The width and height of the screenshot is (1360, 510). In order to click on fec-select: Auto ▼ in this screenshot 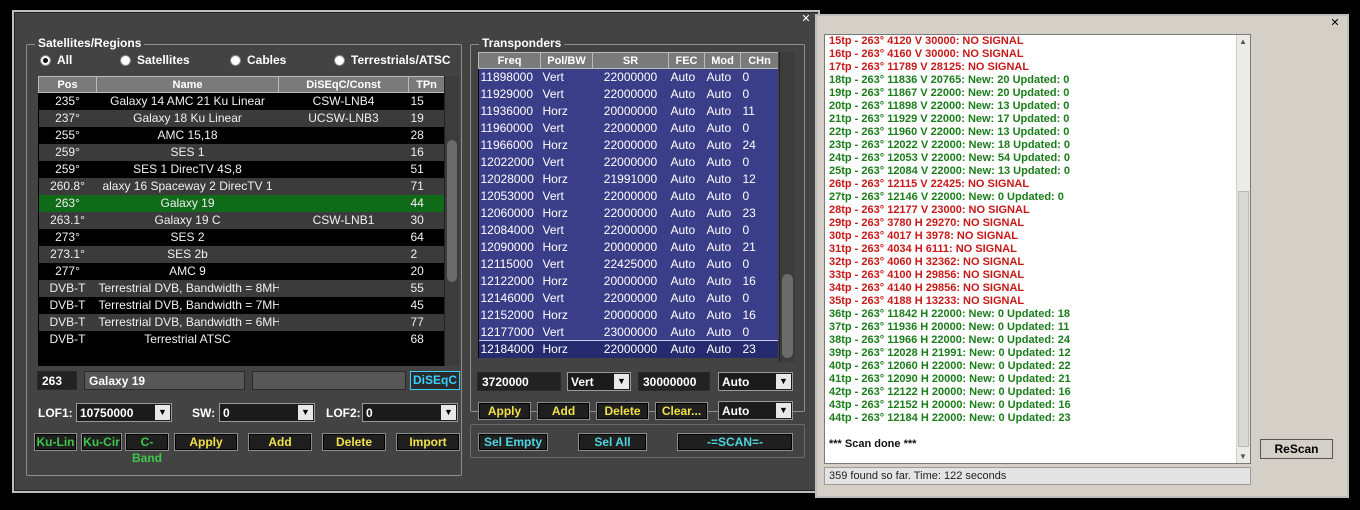, I will do `click(755, 381)`.